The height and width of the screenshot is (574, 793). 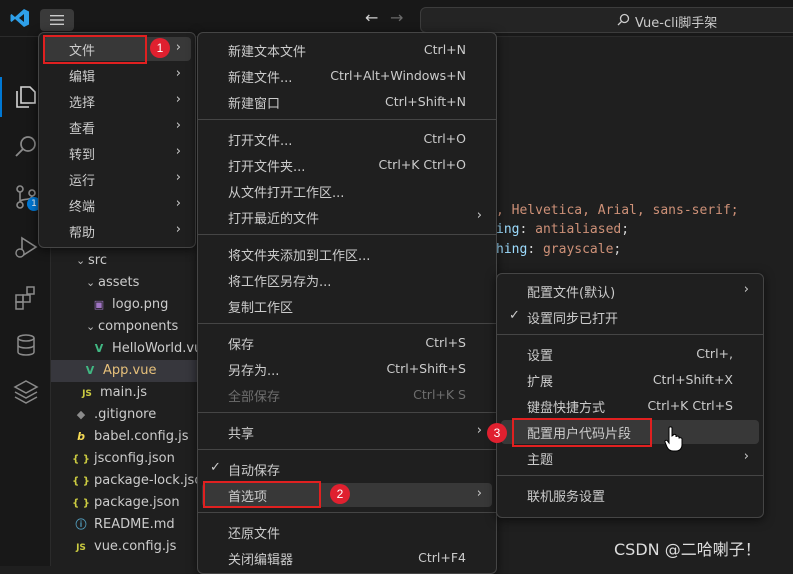 What do you see at coordinates (117, 101) in the screenshot?
I see `menu-selection: 选择 ›` at bounding box center [117, 101].